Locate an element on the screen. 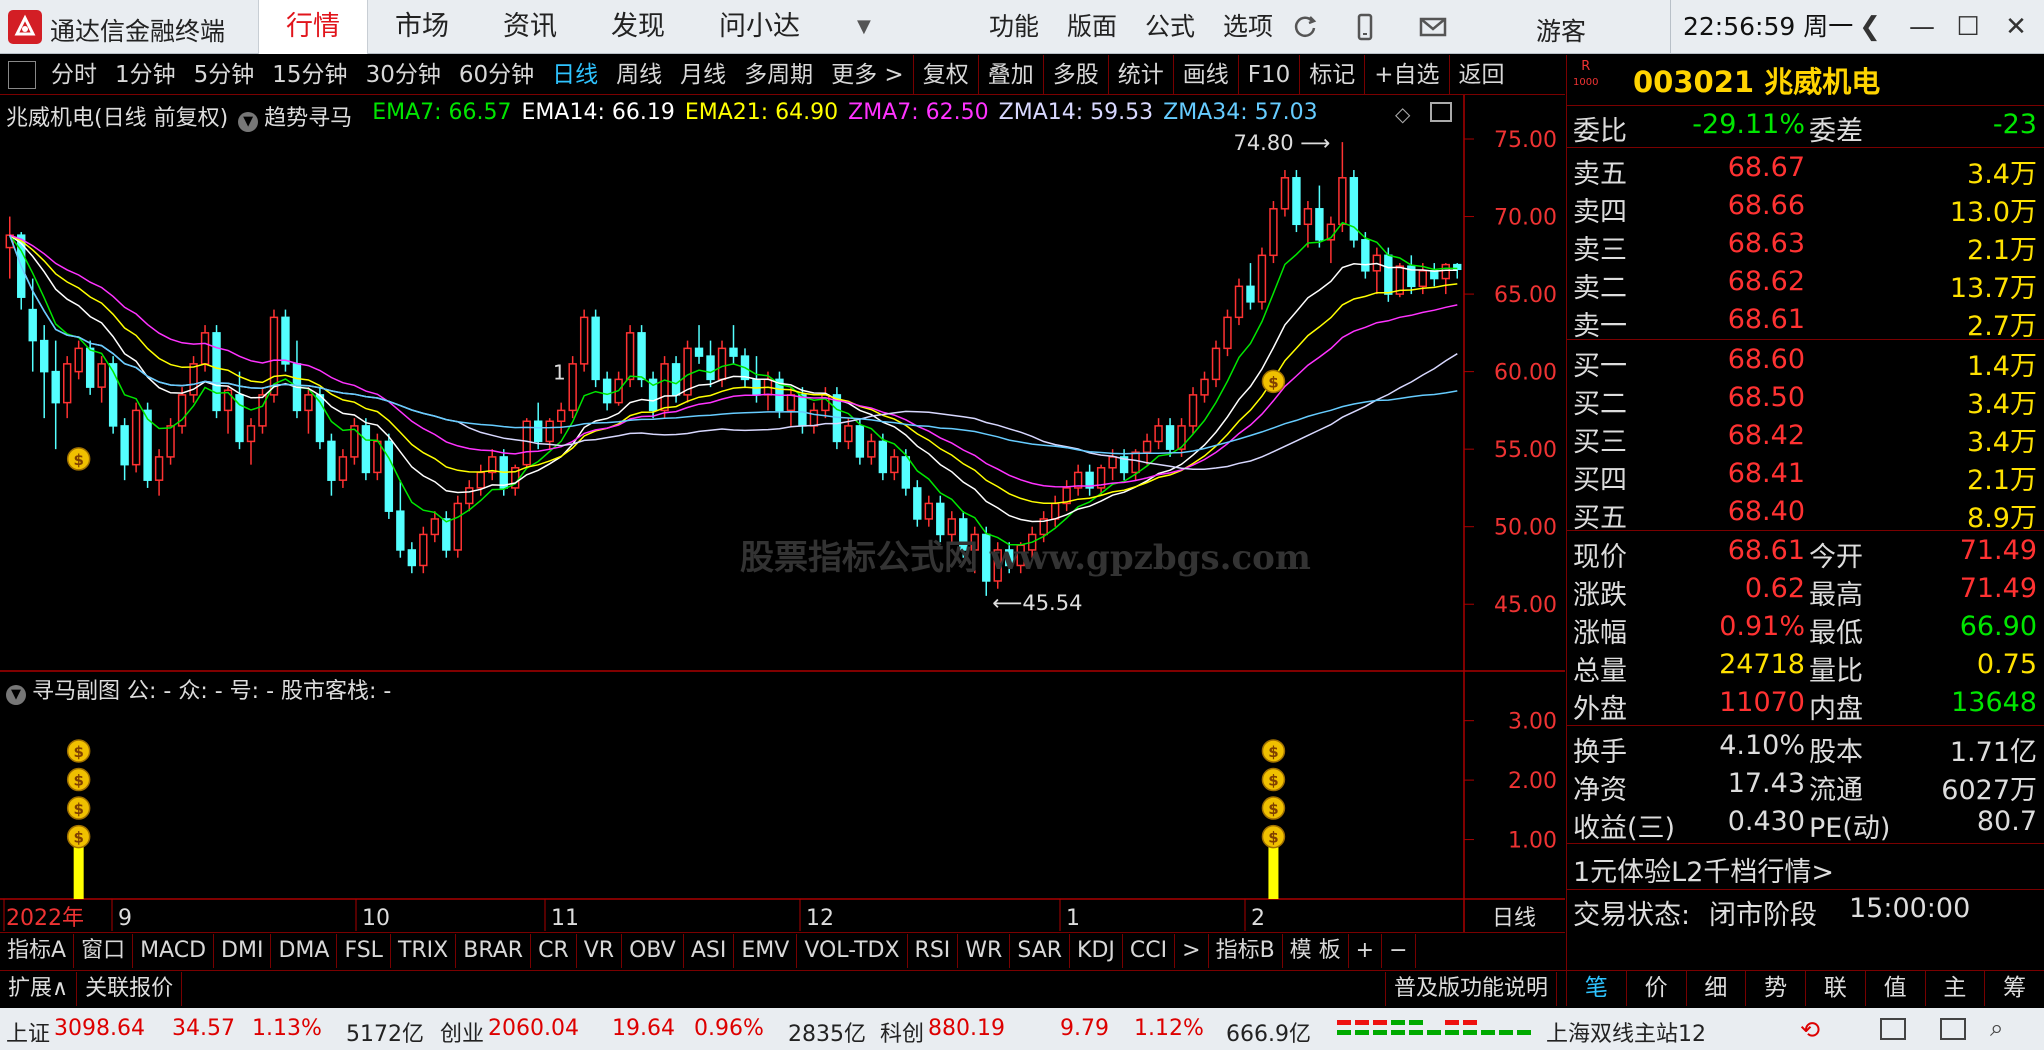 The height and width of the screenshot is (1050, 2044). expand-button: 扩展∧ is located at coordinates (39, 988).